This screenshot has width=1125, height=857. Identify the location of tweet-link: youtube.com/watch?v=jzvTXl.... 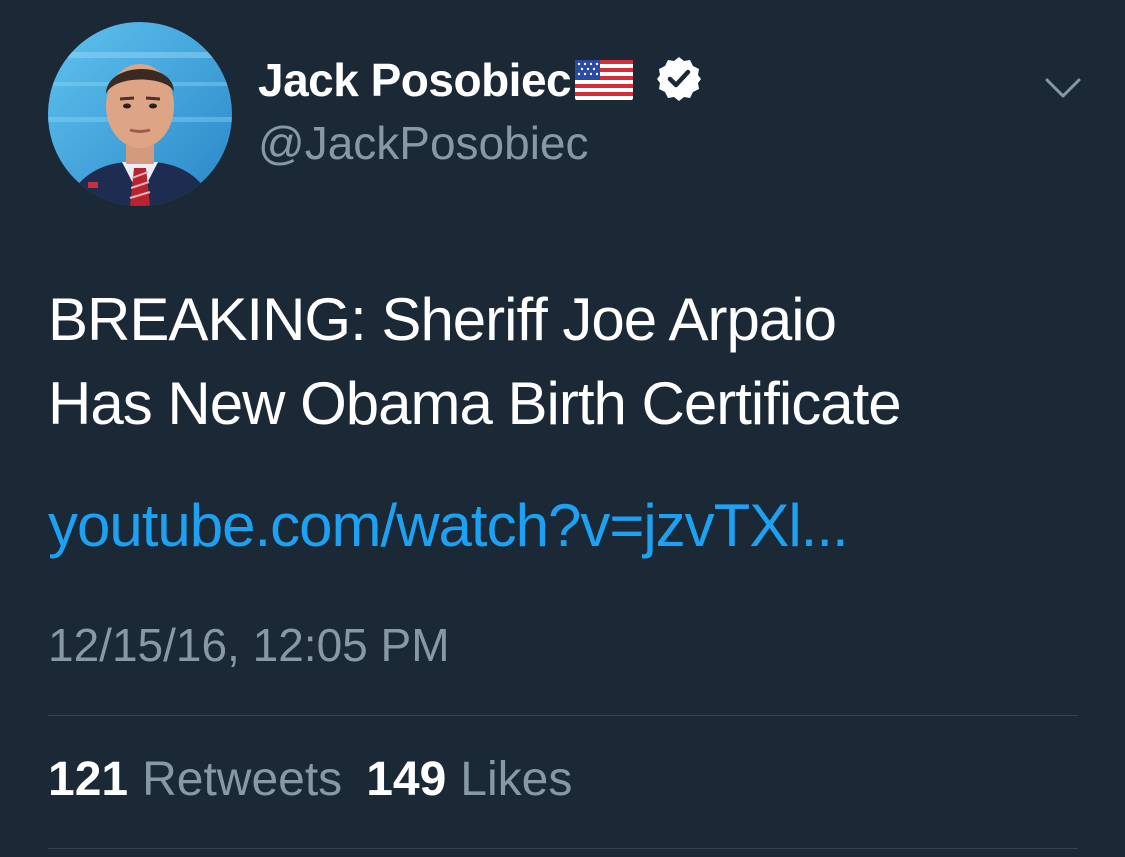
(448, 526).